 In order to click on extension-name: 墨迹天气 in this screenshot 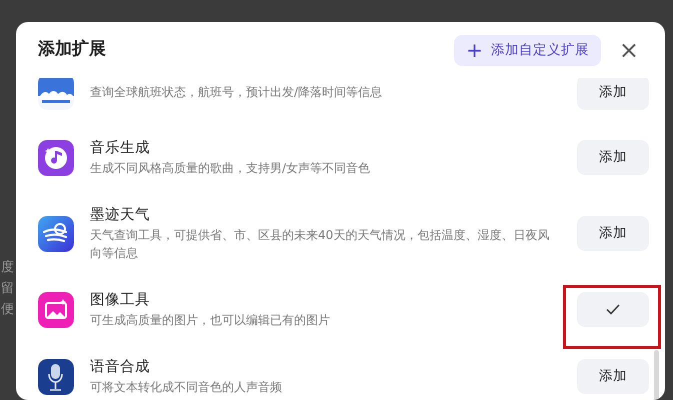, I will do `click(120, 215)`.